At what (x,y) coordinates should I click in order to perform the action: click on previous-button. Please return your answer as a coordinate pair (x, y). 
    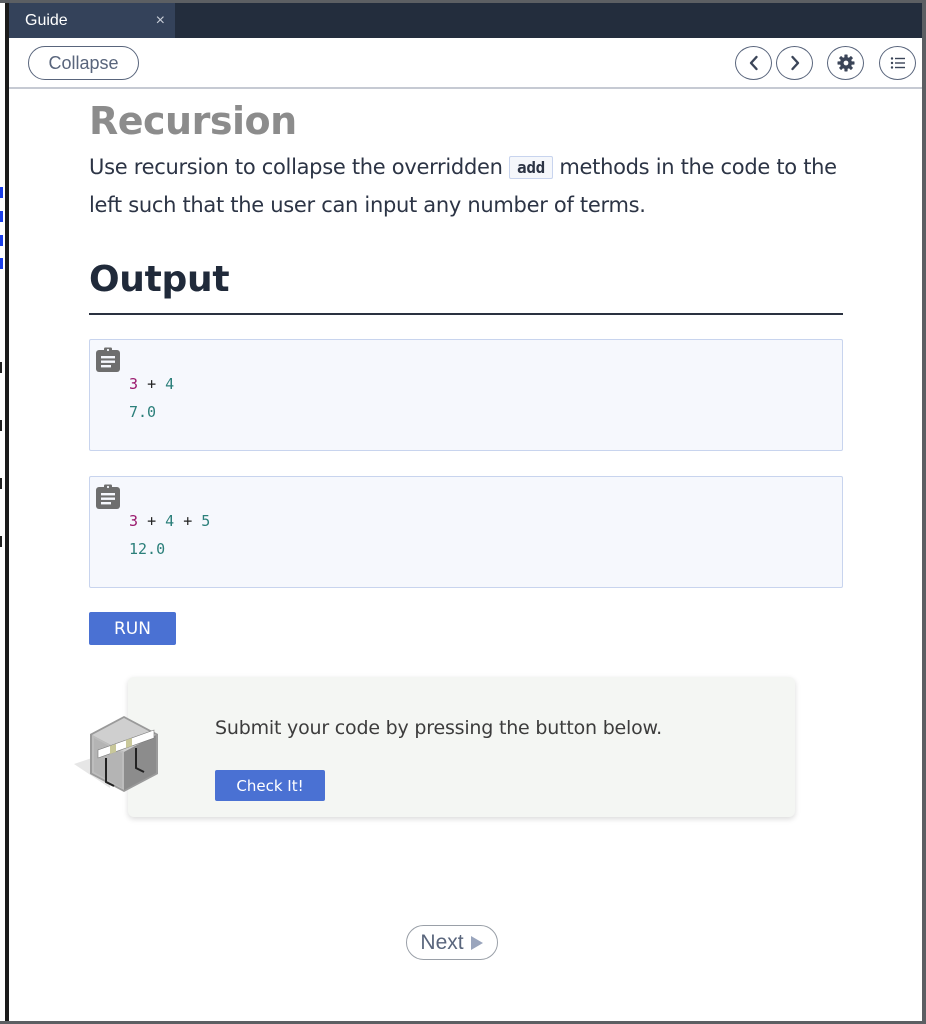
    Looking at the image, I should click on (753, 63).